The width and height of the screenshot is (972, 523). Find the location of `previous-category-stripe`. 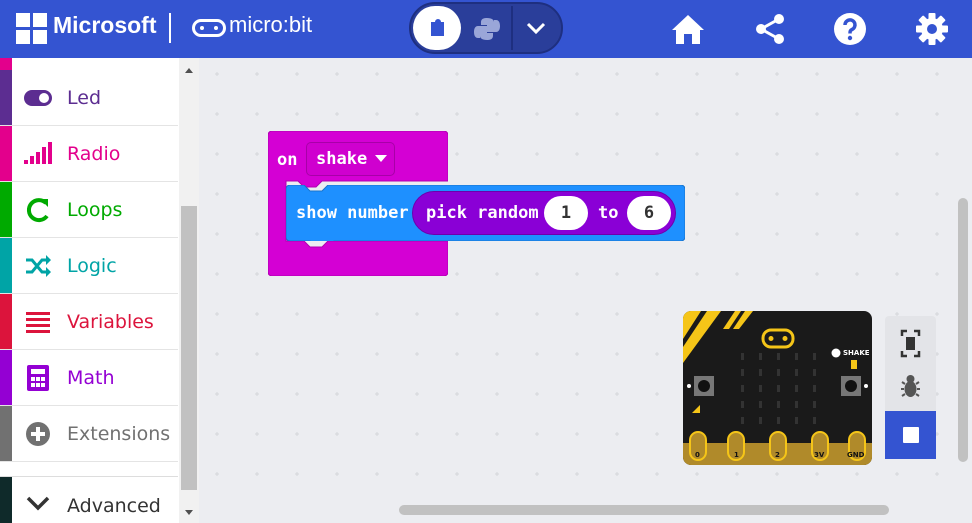

previous-category-stripe is located at coordinates (6, 64).